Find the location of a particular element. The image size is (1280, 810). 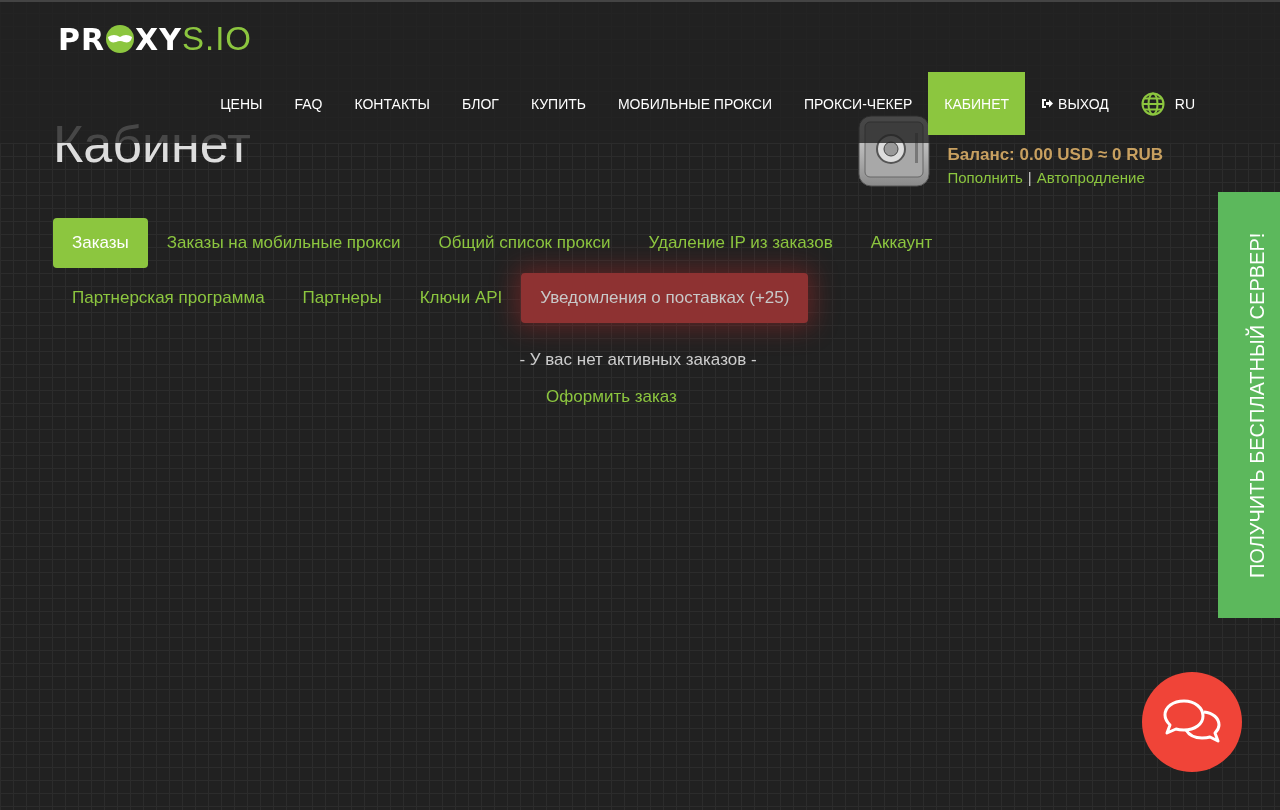

logo-text: XY is located at coordinates (158, 39).